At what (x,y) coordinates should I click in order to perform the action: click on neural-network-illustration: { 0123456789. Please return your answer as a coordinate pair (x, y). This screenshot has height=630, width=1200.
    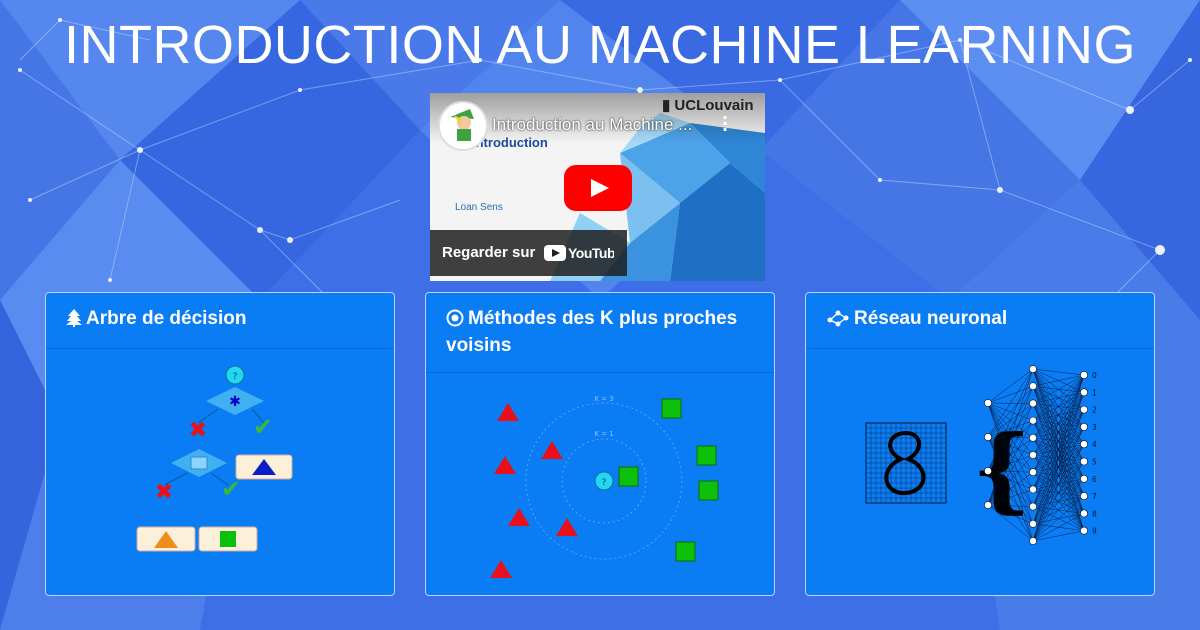
    Looking at the image, I should click on (981, 455).